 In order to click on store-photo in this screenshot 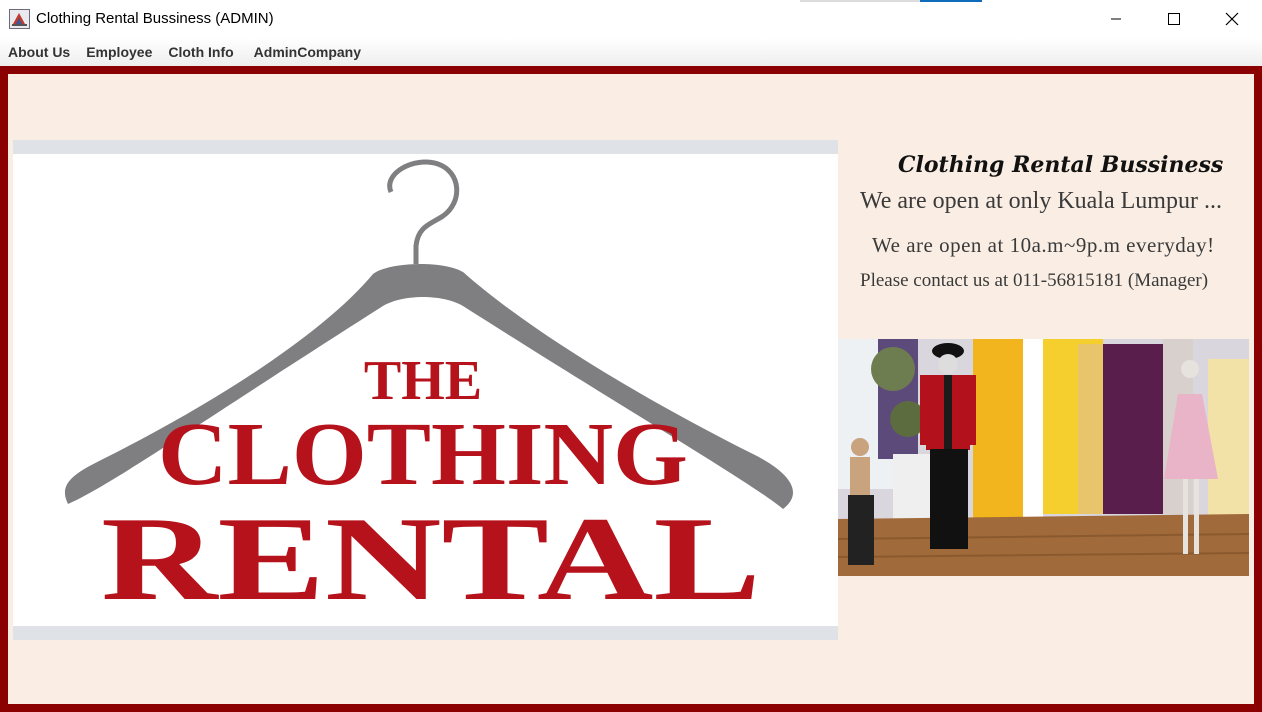, I will do `click(1043, 457)`.